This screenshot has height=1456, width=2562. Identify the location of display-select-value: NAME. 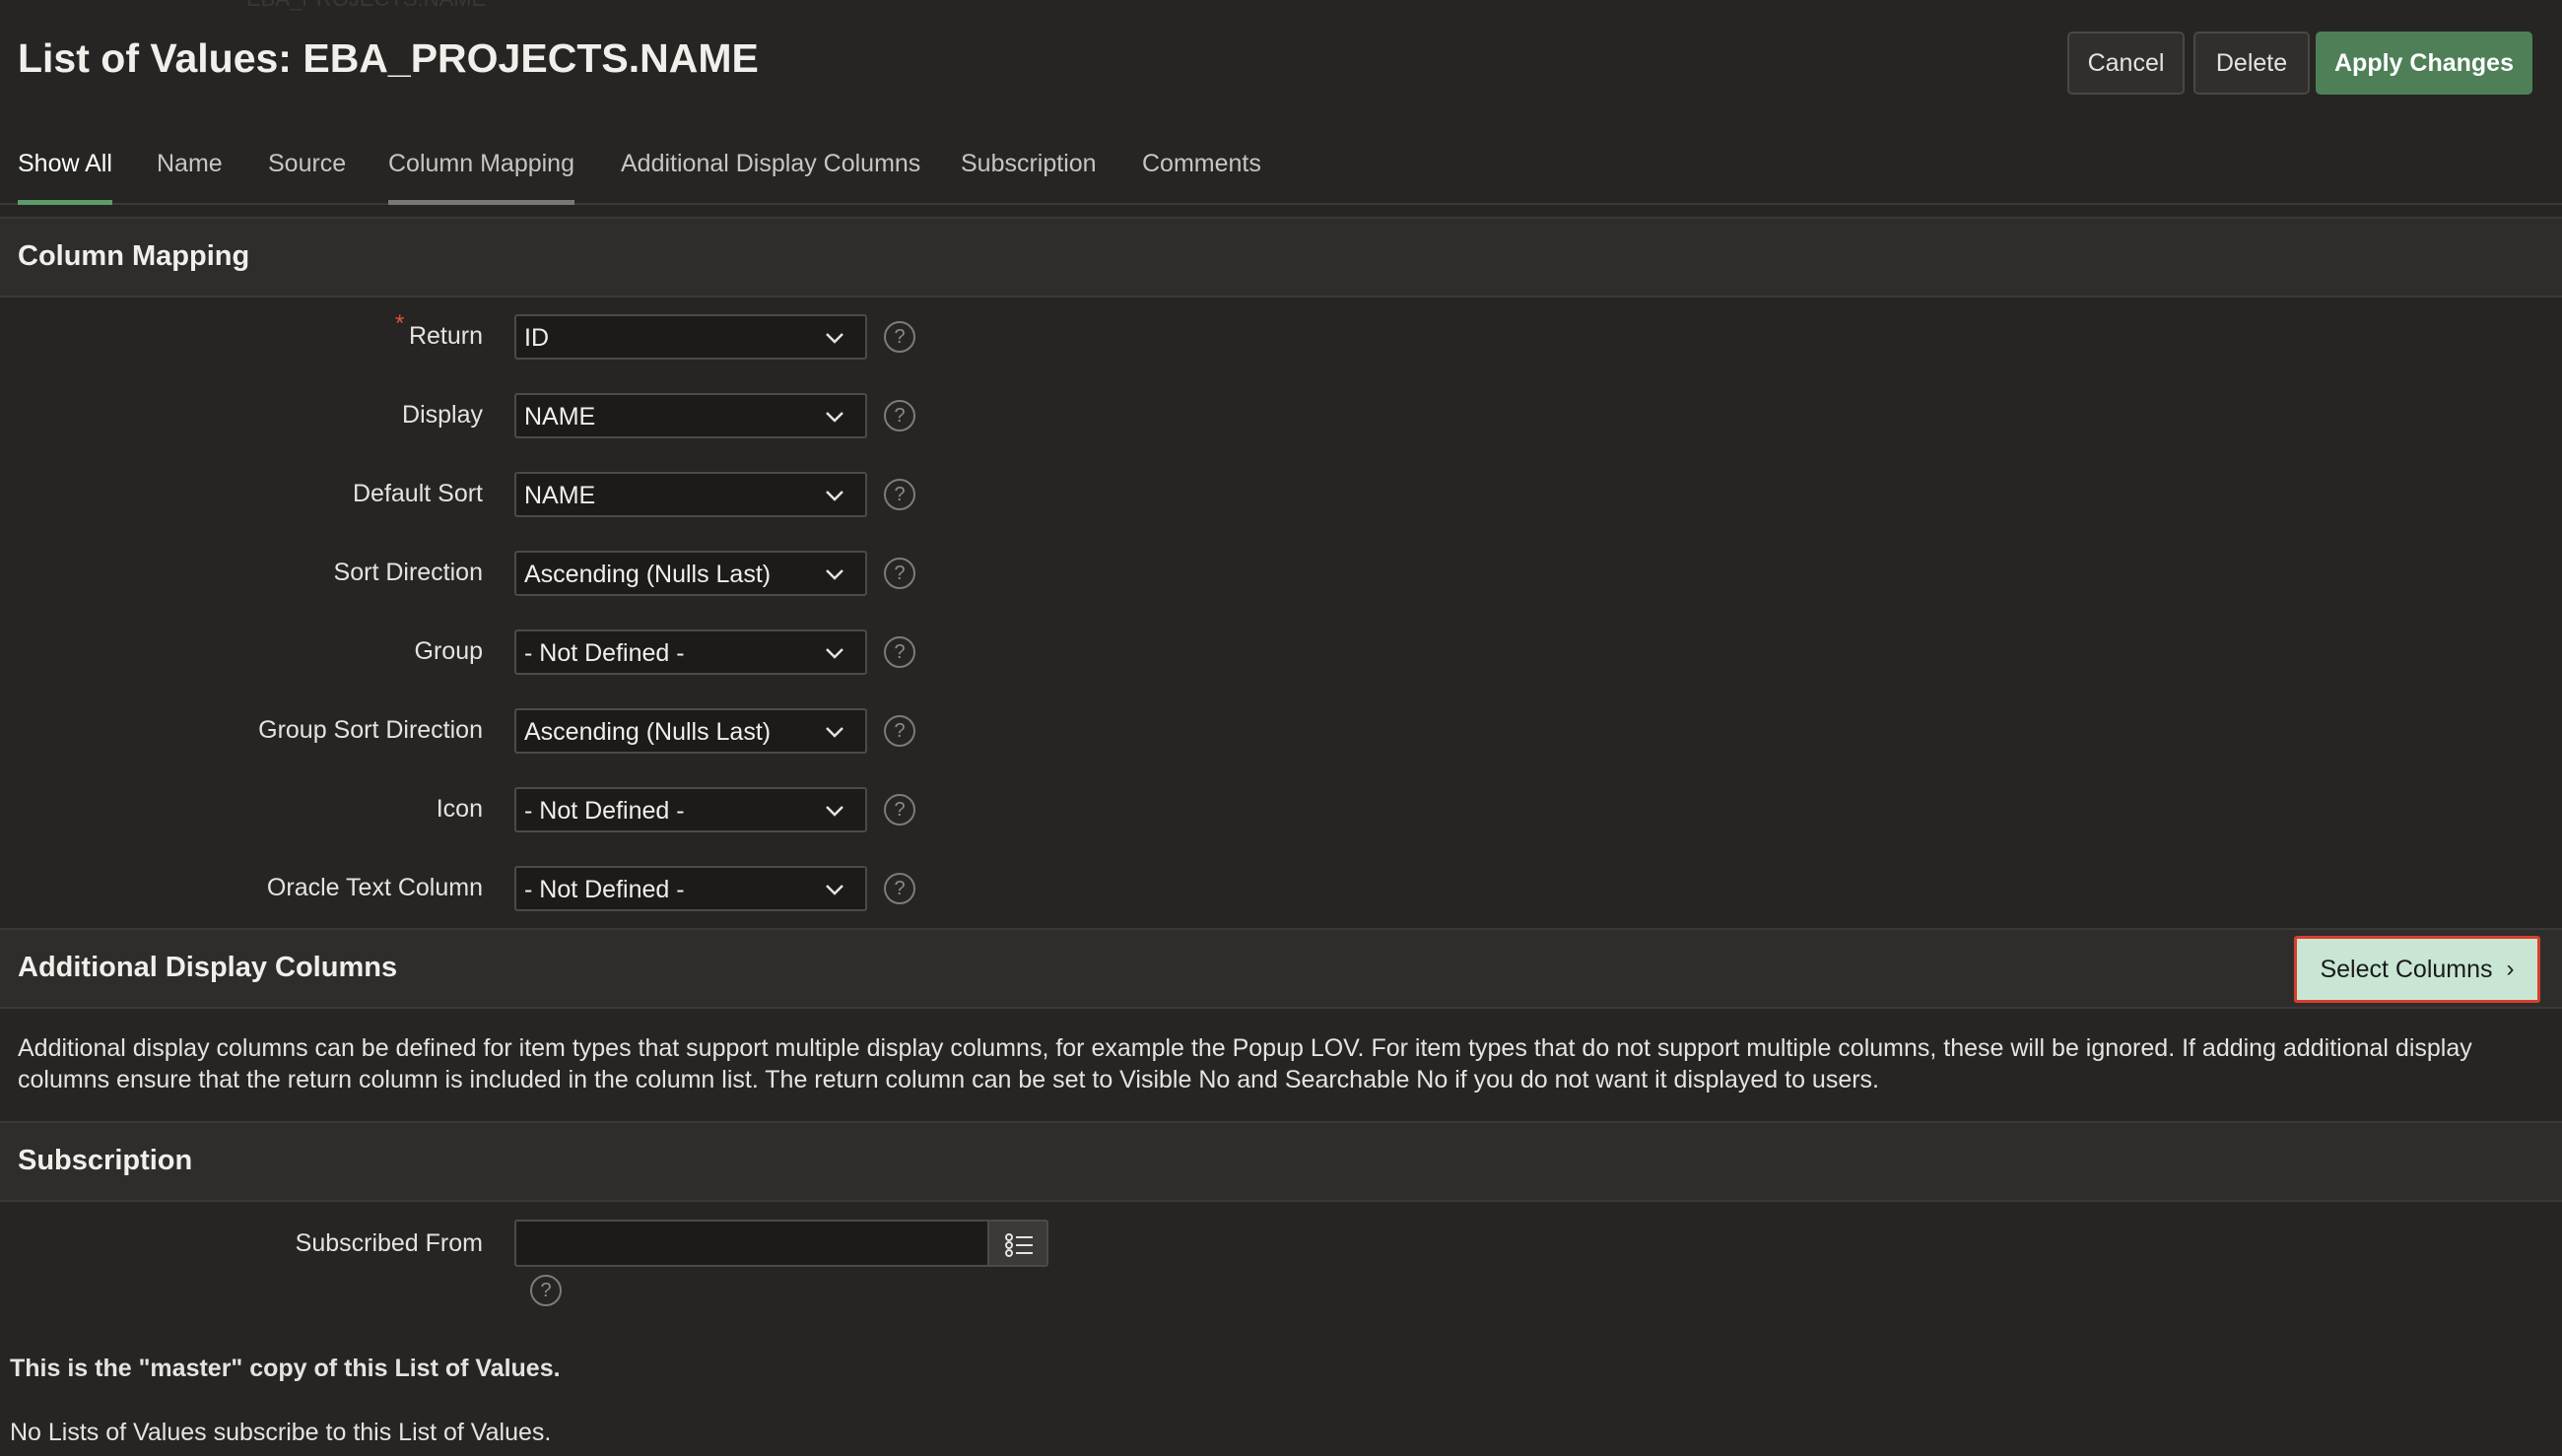
(560, 416).